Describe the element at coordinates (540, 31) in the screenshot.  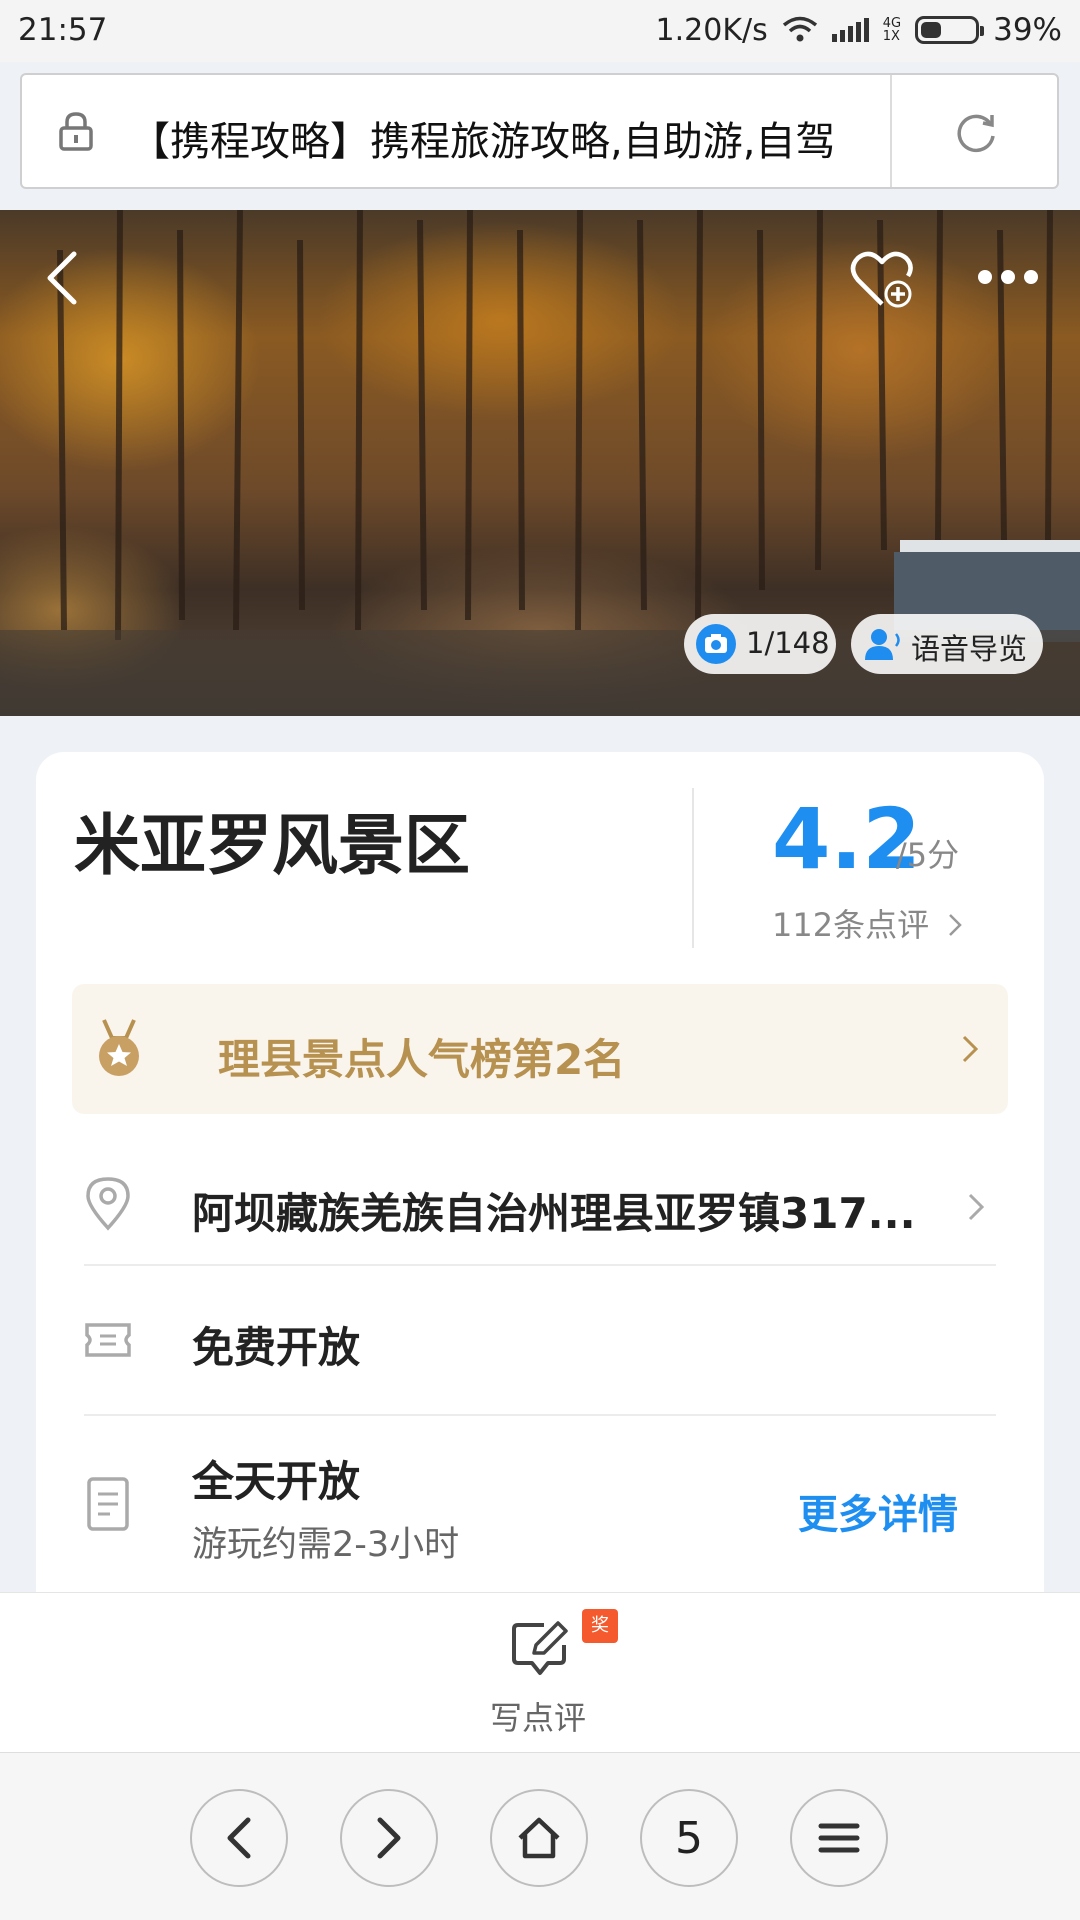
I see `status-bar: 21:57 1.20K/s 4G 1X 39%` at that location.